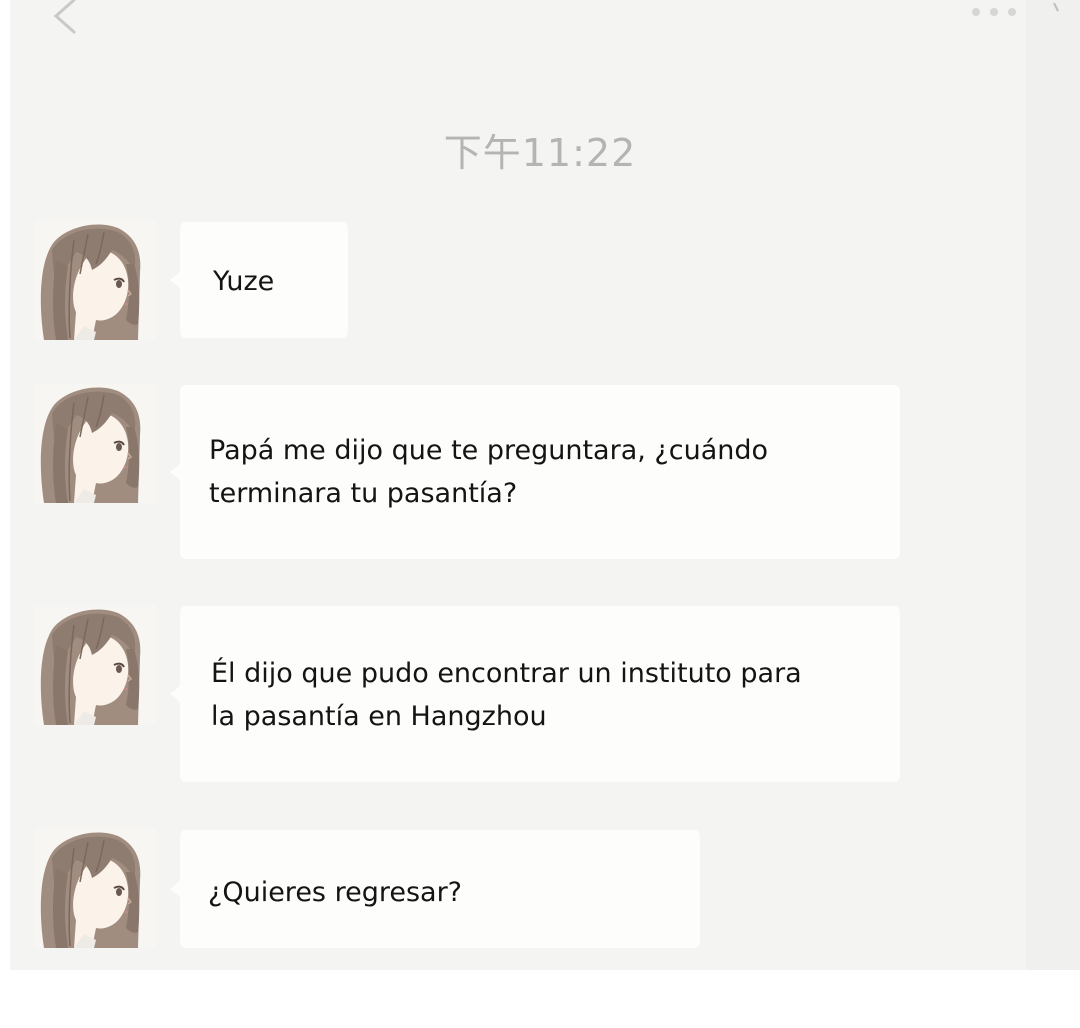  I want to click on more-dots-icon, so click(994, 12).